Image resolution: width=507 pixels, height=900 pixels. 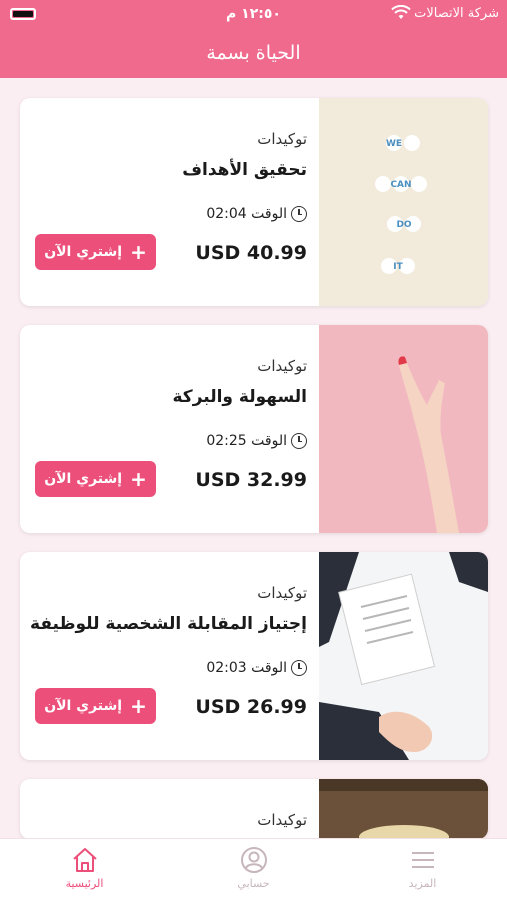 I want to click on product-price: USD 32.99, so click(x=251, y=480).